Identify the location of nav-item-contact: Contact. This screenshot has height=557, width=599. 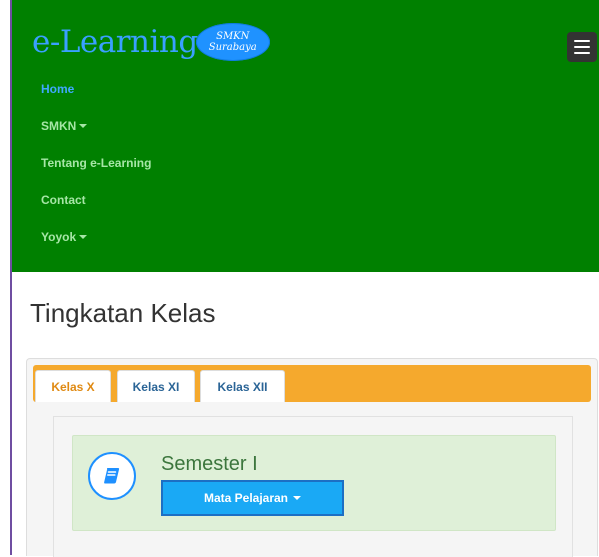
(96, 199).